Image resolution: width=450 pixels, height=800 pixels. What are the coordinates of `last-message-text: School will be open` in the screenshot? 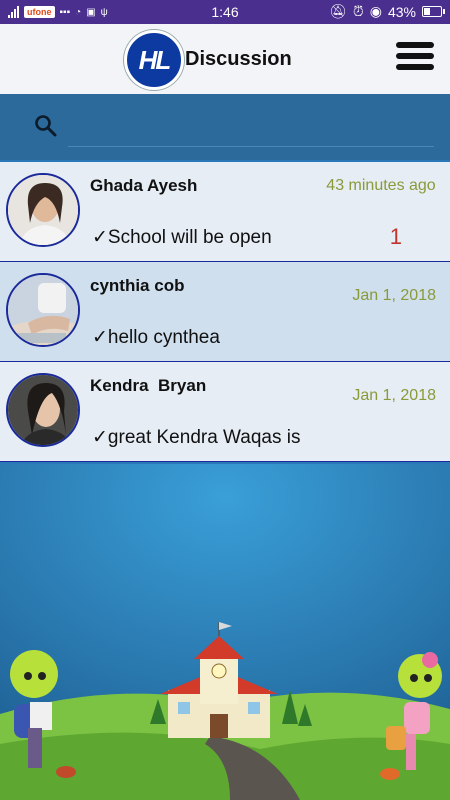 It's located at (189, 237).